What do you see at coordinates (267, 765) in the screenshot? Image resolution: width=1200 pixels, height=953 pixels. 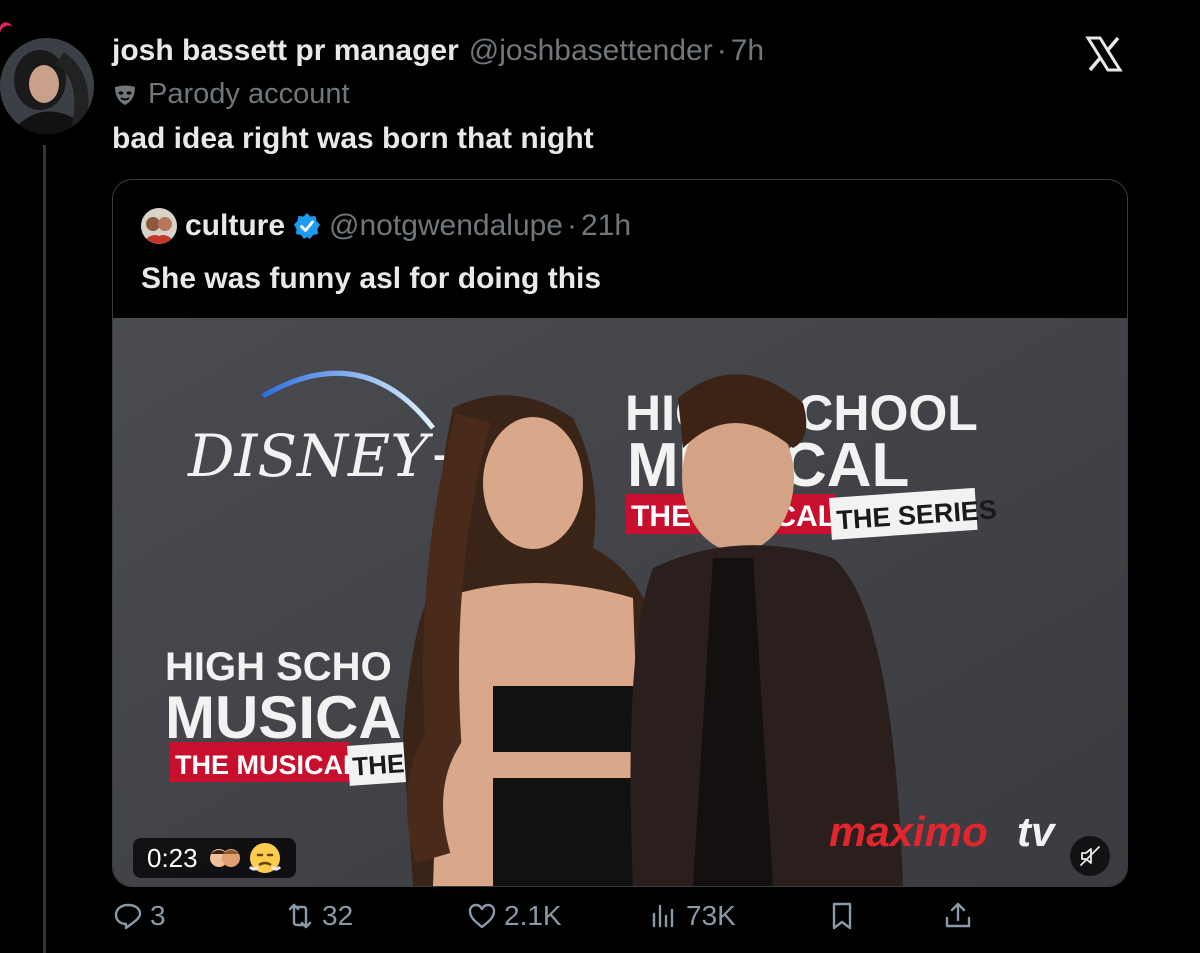 I see `hsm-left-subtitle: THE MUSICAL` at bounding box center [267, 765].